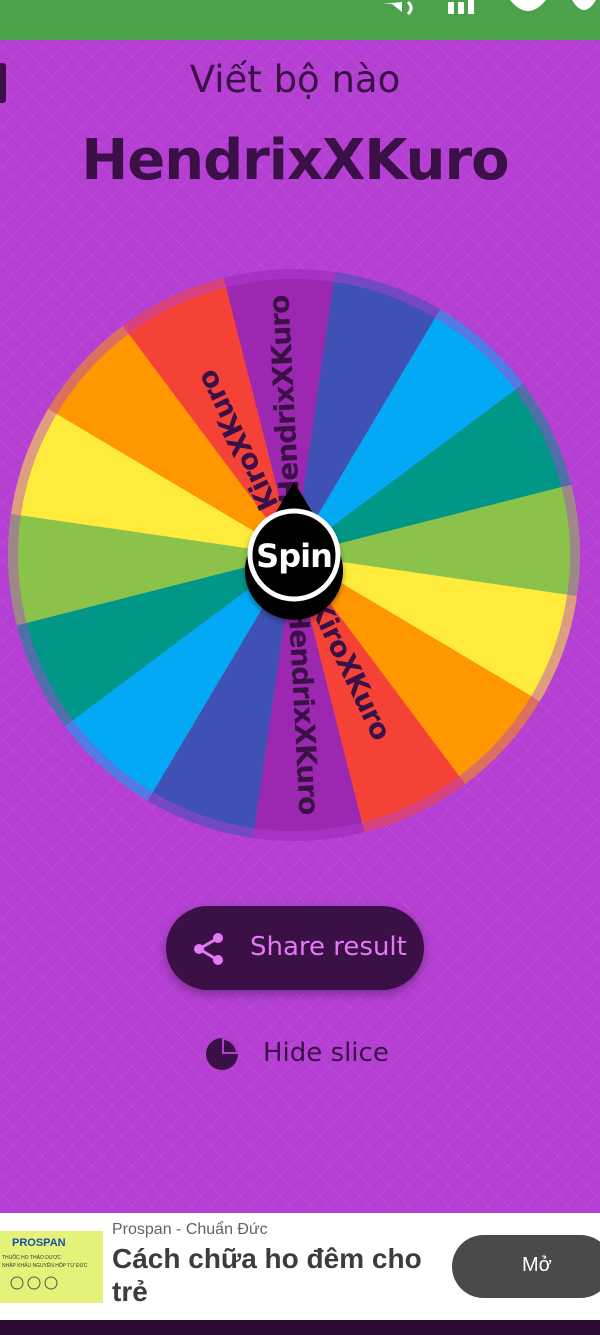 The width and height of the screenshot is (600, 1335). What do you see at coordinates (222, 1054) in the screenshot?
I see `pie-chart-icon` at bounding box center [222, 1054].